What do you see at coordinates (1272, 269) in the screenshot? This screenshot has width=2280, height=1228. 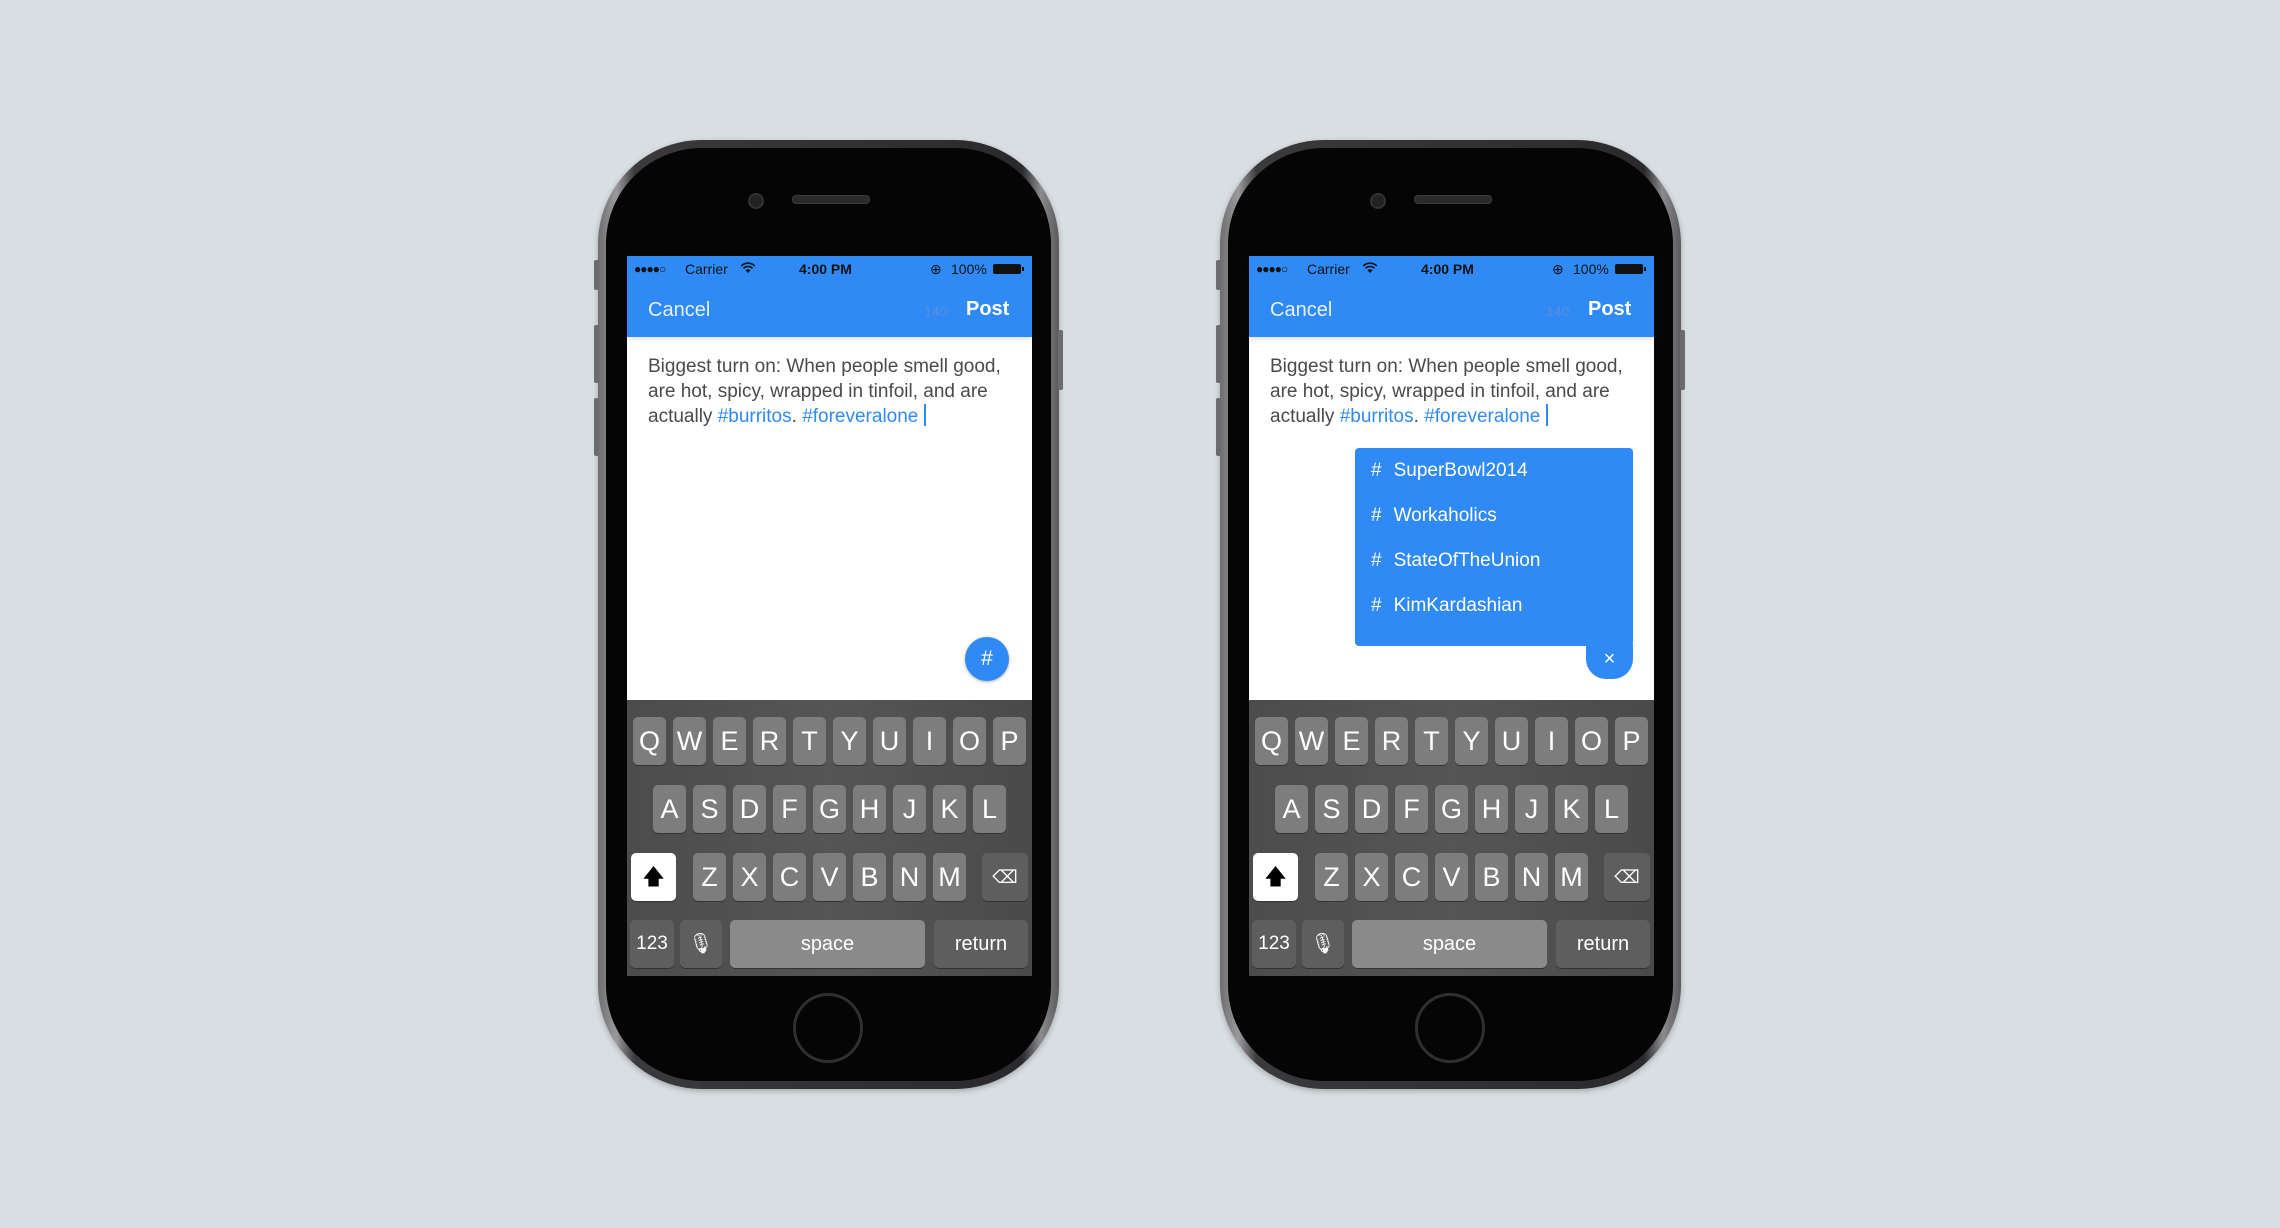 I see `signal-strength-icon: ●●●●○` at bounding box center [1272, 269].